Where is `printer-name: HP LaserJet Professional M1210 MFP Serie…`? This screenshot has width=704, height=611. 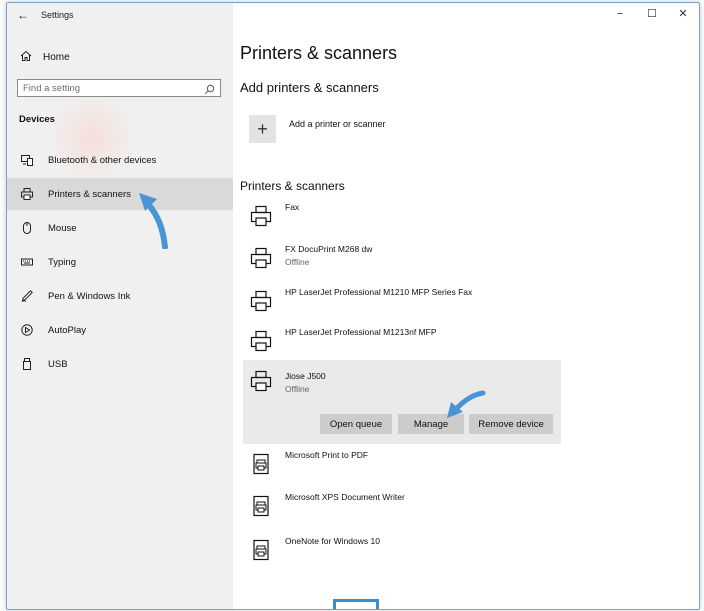 printer-name: HP LaserJet Professional M1210 MFP Serie… is located at coordinates (379, 292).